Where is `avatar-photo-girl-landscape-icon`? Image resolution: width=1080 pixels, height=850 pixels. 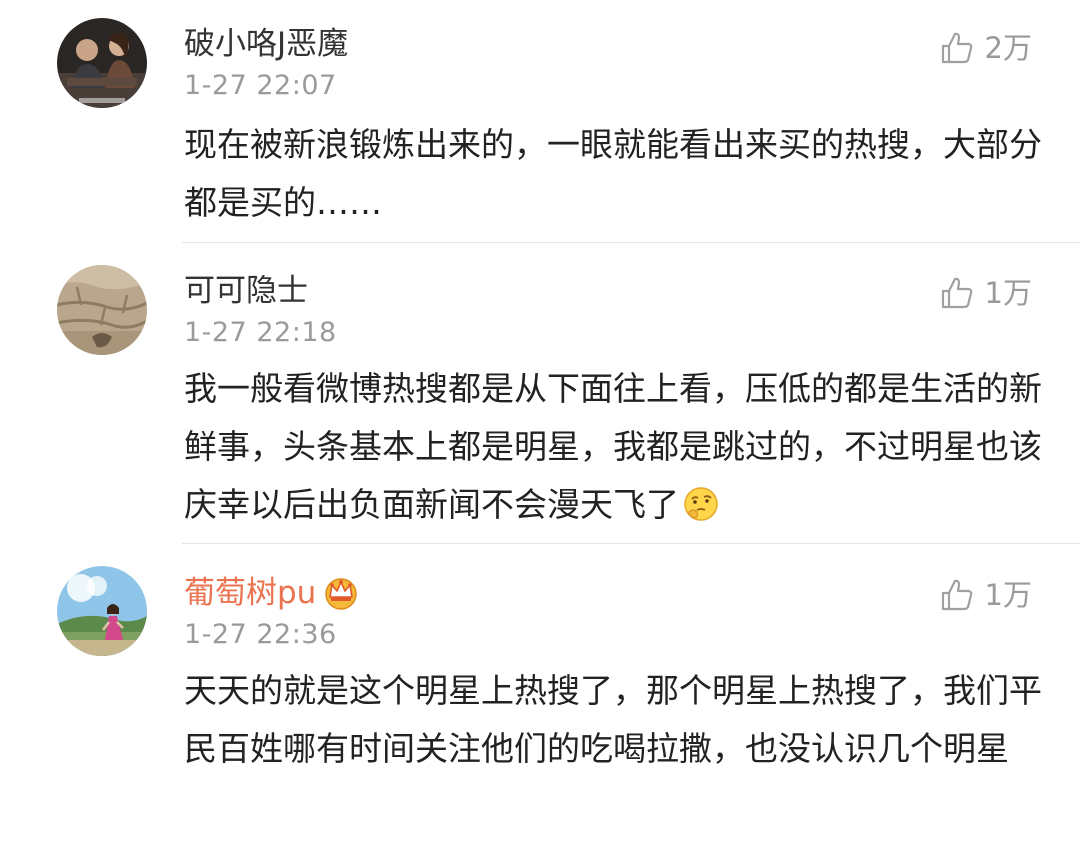 avatar-photo-girl-landscape-icon is located at coordinates (102, 611).